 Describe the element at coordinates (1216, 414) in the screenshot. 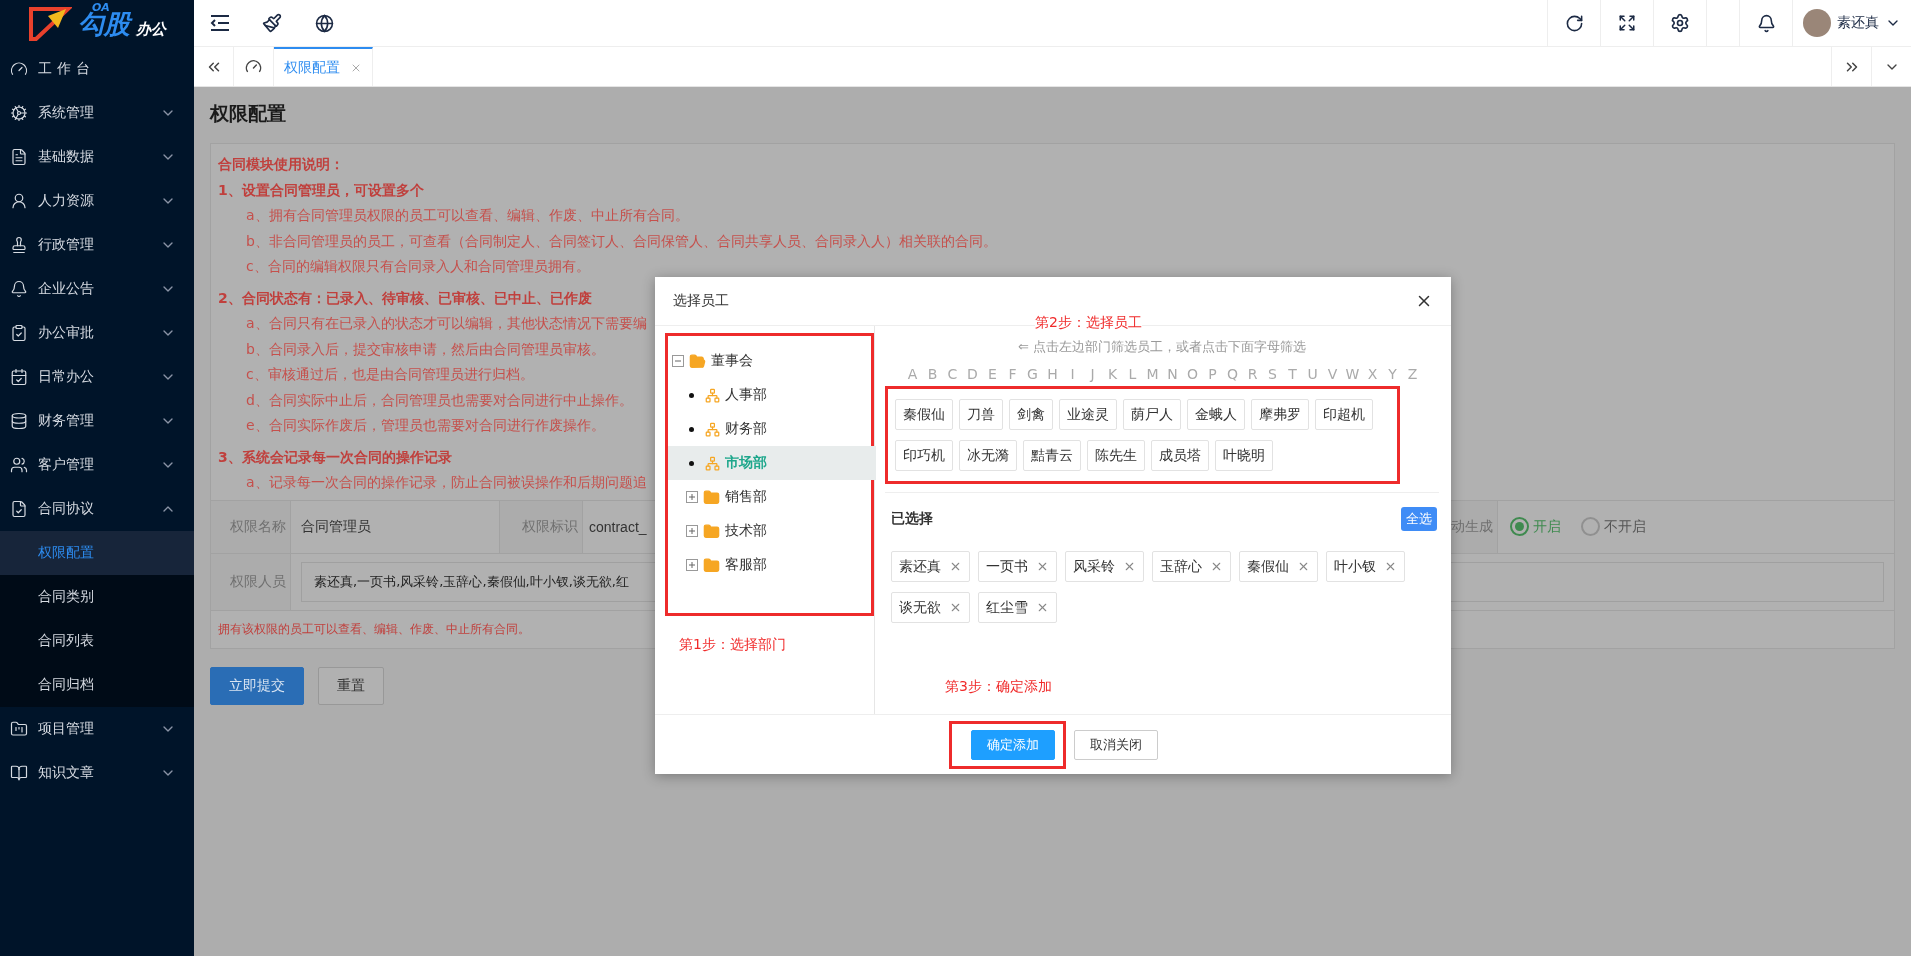

I see `employee-chip: 金蛾人` at that location.